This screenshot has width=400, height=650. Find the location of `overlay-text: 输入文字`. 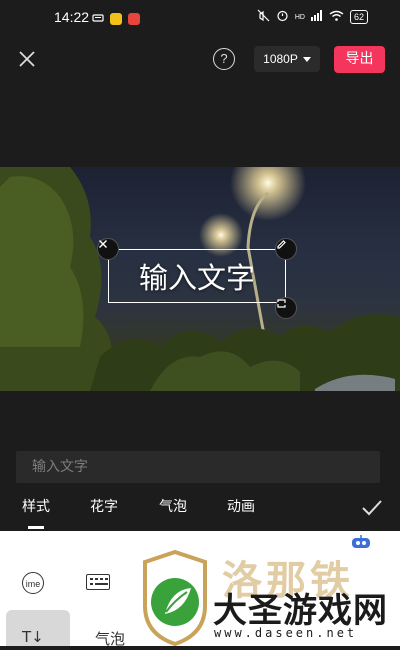

overlay-text: 输入文字 is located at coordinates (196, 278).